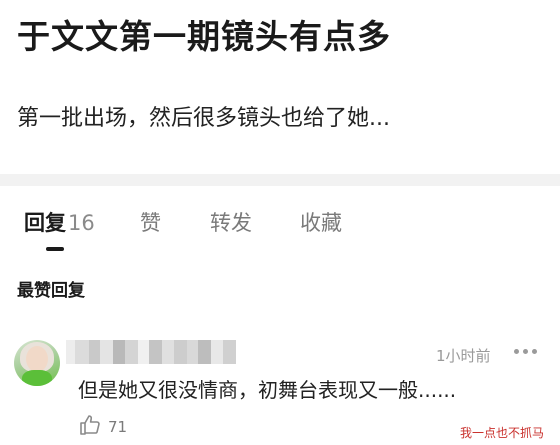 This screenshot has width=560, height=445. What do you see at coordinates (90, 427) in the screenshot?
I see `thumbs-up-icon` at bounding box center [90, 427].